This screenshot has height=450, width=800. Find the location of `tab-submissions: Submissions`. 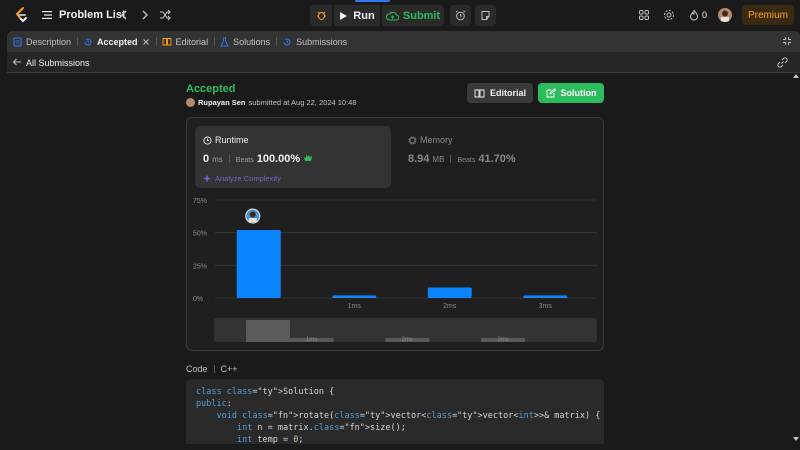

tab-submissions: Submissions is located at coordinates (314, 41).